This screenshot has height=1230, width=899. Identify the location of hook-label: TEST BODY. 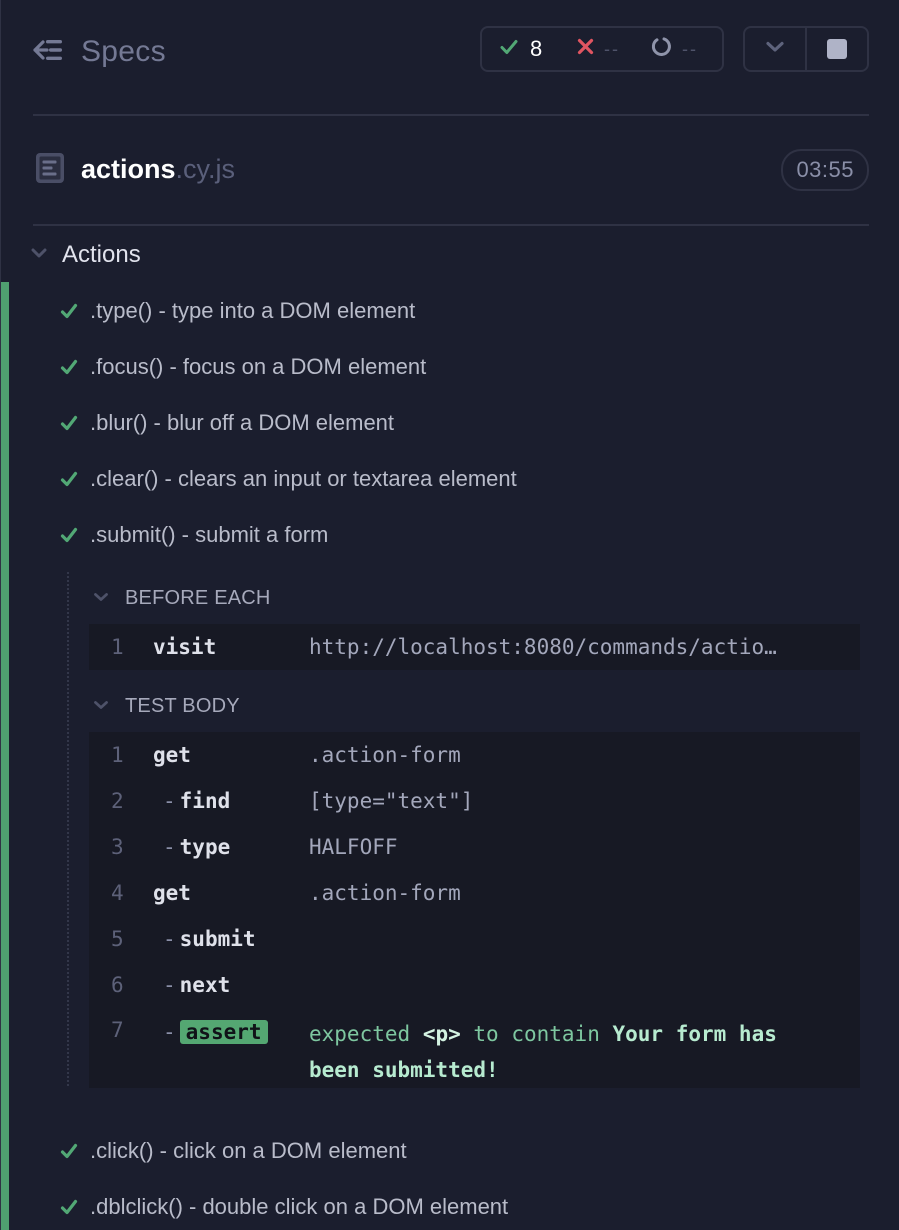
(182, 705).